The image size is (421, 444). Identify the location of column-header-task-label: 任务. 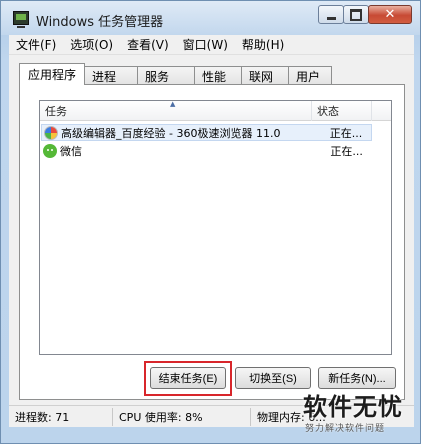
(56, 111).